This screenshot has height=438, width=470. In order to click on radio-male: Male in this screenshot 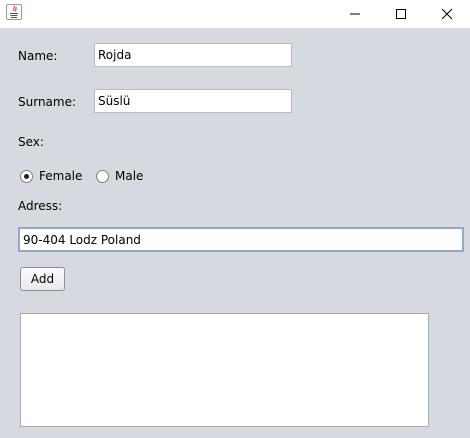, I will do `click(119, 176)`.